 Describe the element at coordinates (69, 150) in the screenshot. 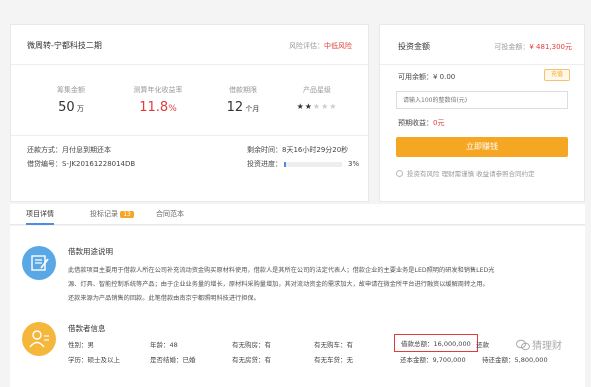

I see `repayment-method: 还款方式：月付息到期还本` at that location.